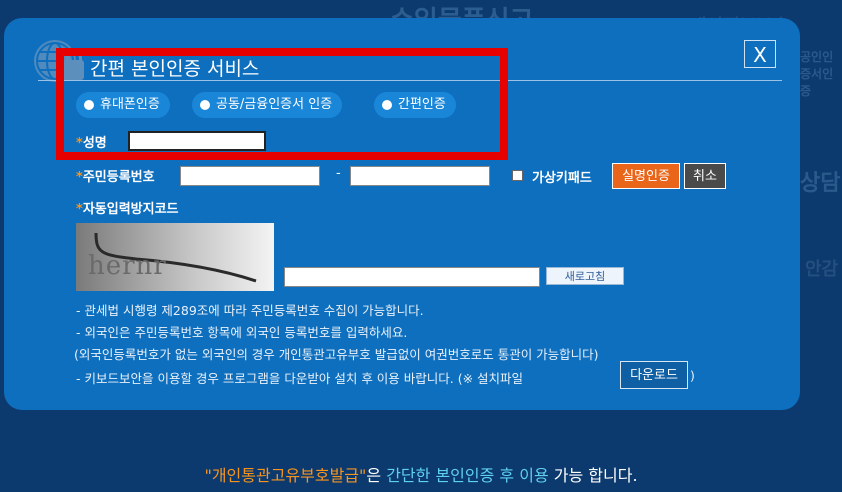  I want to click on footer-text-2: 가능 합니다., so click(593, 475).